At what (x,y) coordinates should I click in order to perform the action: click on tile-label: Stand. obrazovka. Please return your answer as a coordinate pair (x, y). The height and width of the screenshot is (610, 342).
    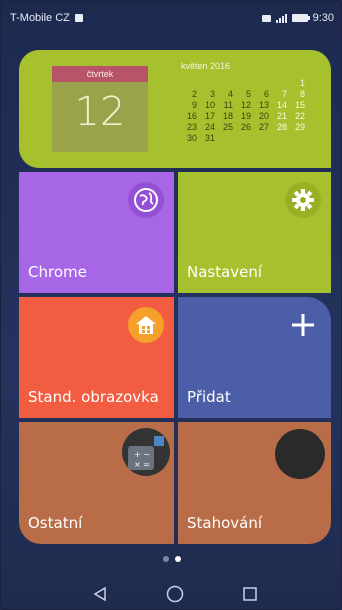
    Looking at the image, I should click on (93, 397).